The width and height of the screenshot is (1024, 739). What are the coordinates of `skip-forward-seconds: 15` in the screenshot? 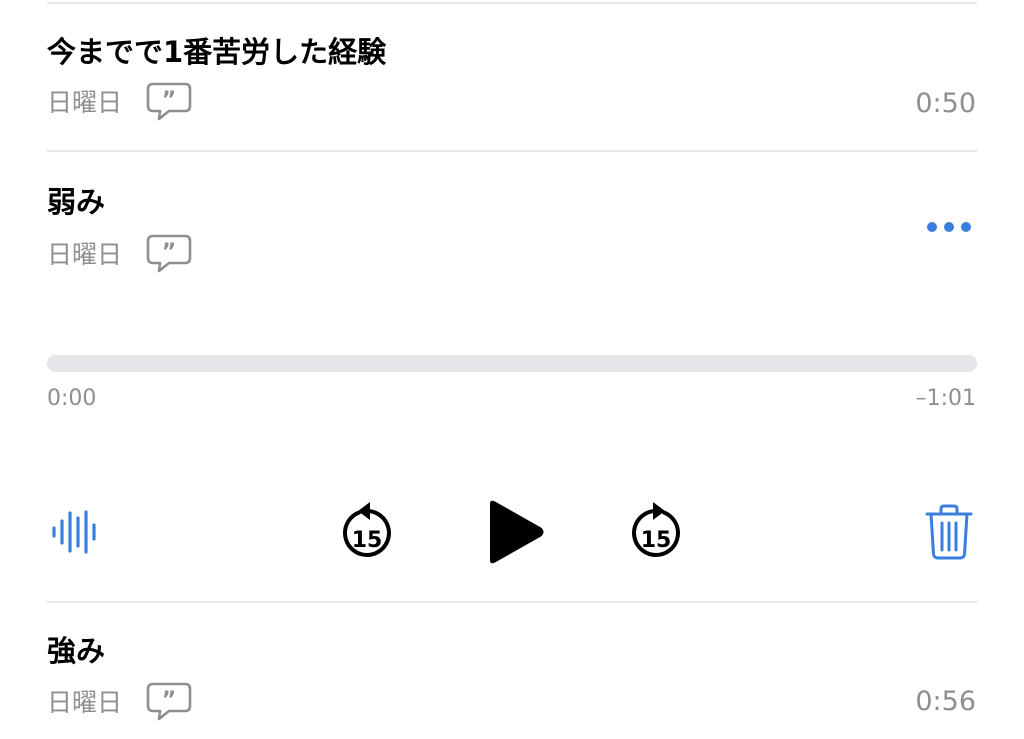 It's located at (656, 540).